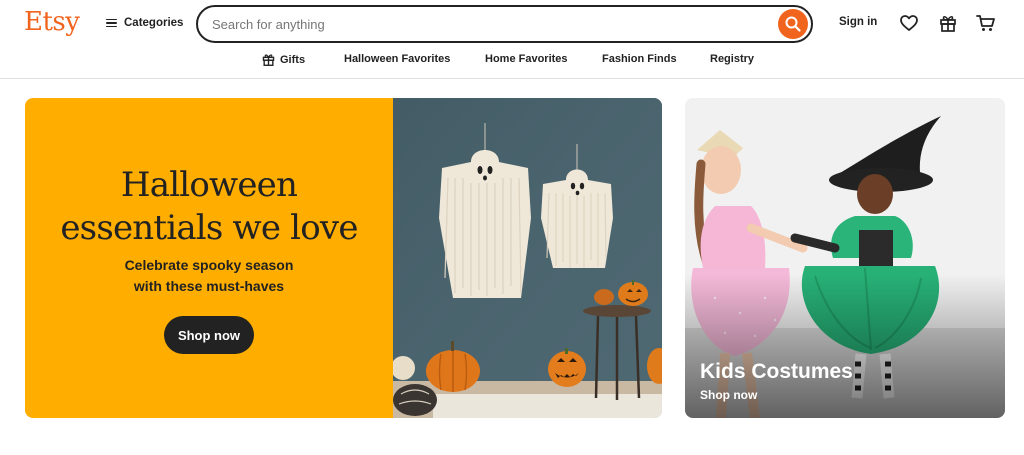 This screenshot has height=455, width=1024. What do you see at coordinates (639, 59) in the screenshot?
I see `nav-item-fashion-finds: Fashion Finds` at bounding box center [639, 59].